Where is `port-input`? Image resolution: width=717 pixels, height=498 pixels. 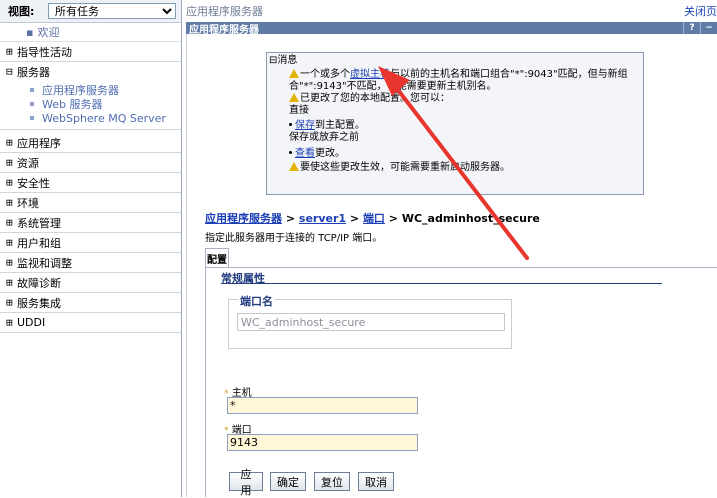 port-input is located at coordinates (322, 442).